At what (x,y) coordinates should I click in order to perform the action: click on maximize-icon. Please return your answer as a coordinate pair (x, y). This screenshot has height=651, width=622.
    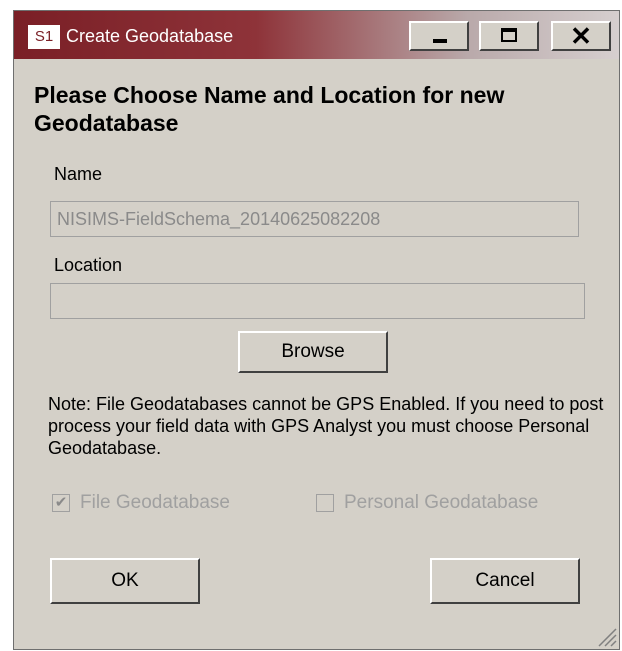
    Looking at the image, I should click on (509, 35).